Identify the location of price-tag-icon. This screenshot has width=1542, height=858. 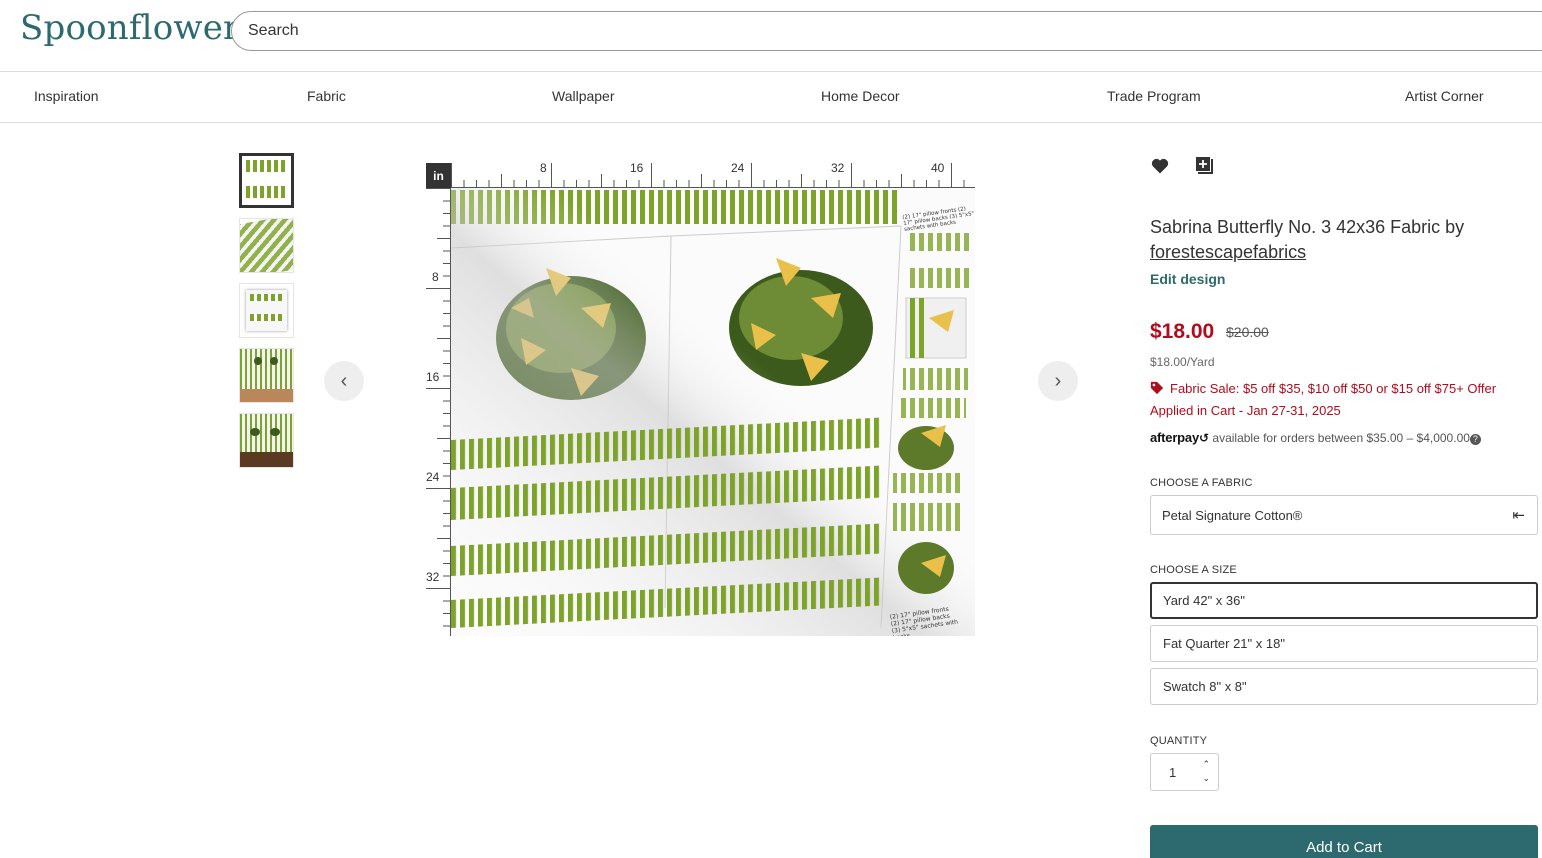
(1157, 388).